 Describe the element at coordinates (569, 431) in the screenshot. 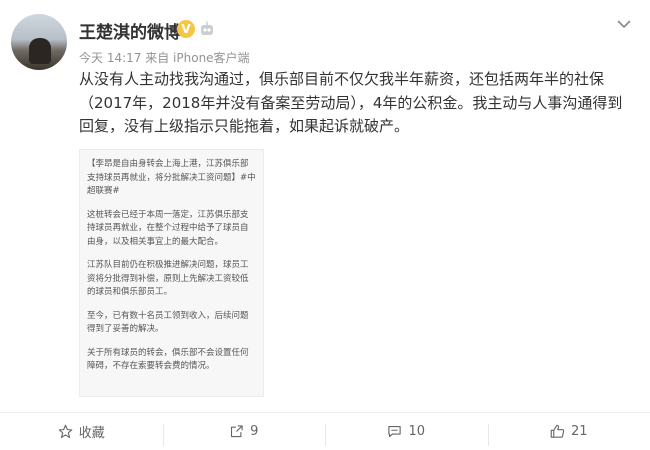

I see `like-button: 21` at that location.